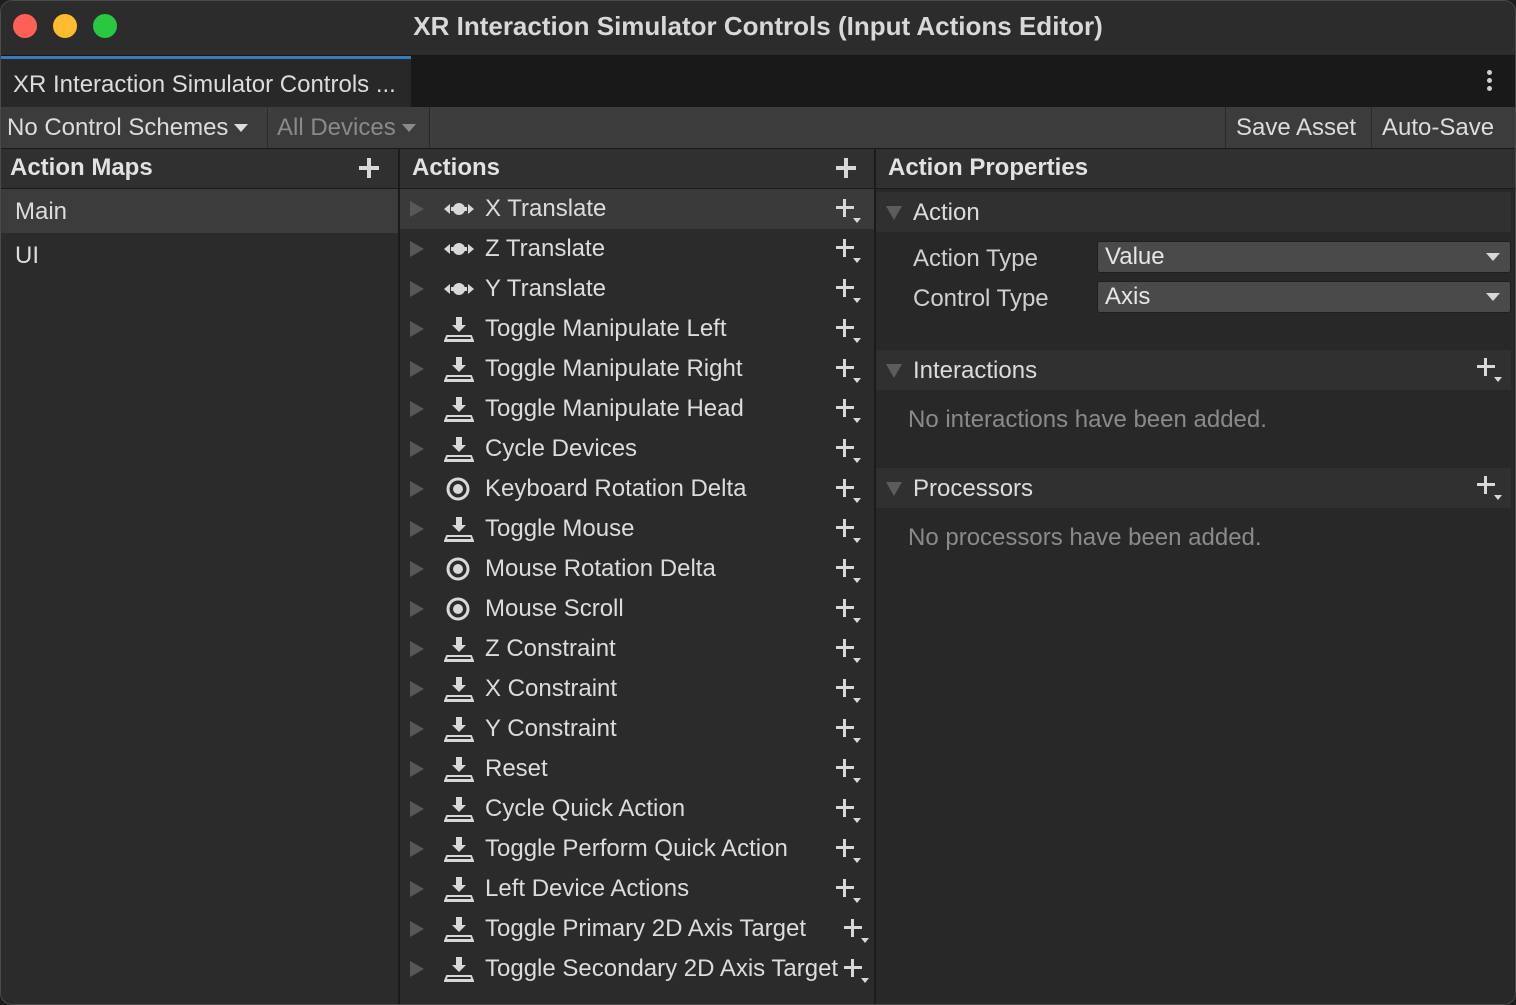  I want to click on action-item: Cycle Quick Action, so click(637, 809).